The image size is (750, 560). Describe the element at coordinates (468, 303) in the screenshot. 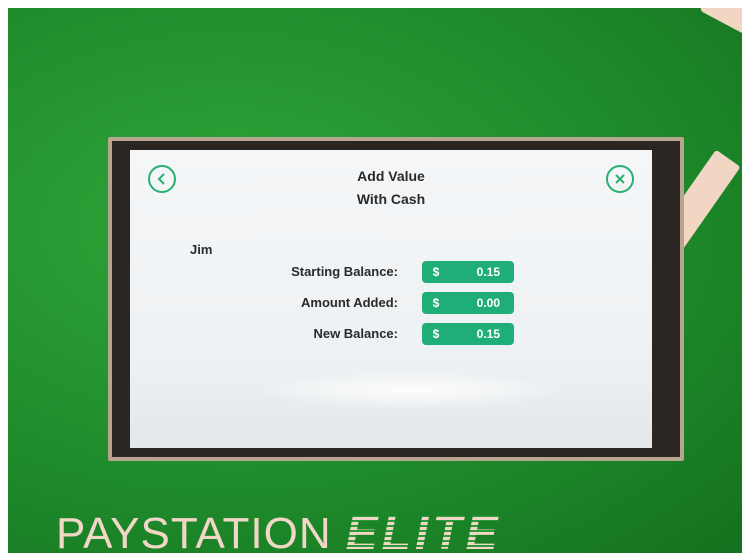

I see `amount-added-value: $ 0.00` at that location.